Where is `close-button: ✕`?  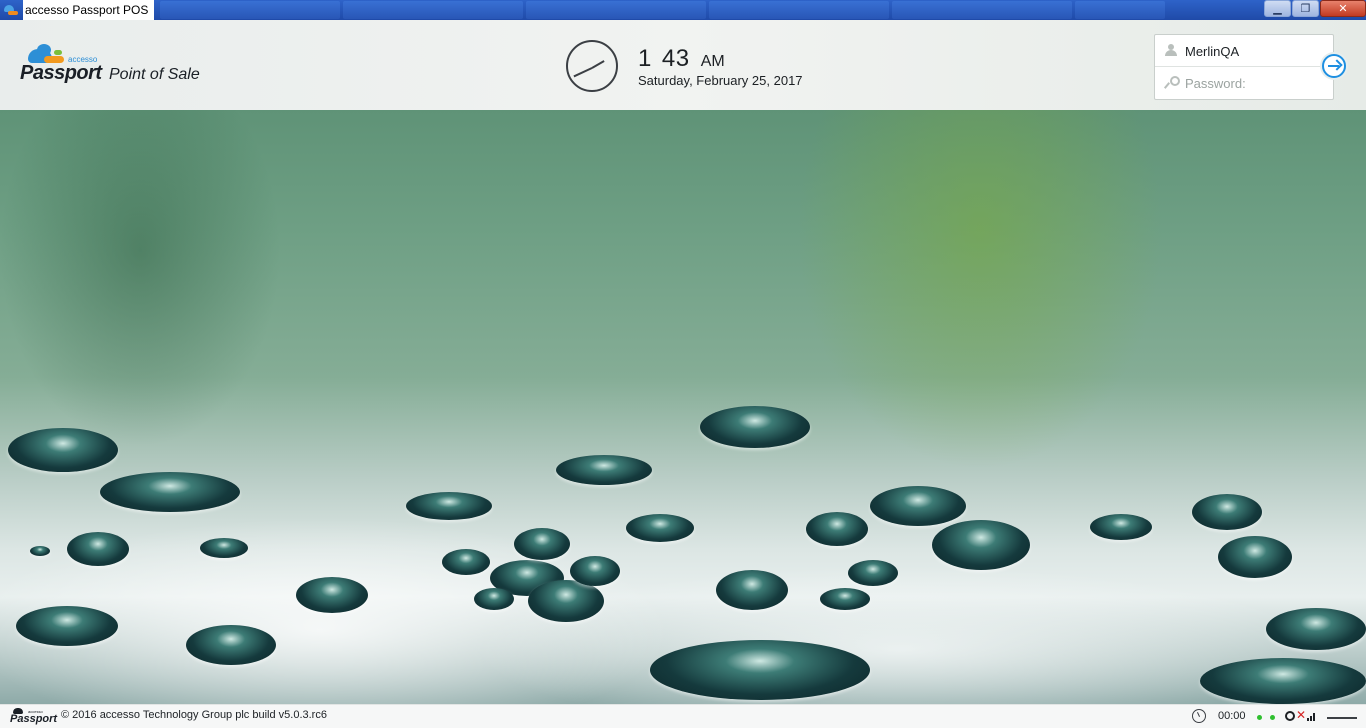
close-button: ✕ is located at coordinates (1343, 8).